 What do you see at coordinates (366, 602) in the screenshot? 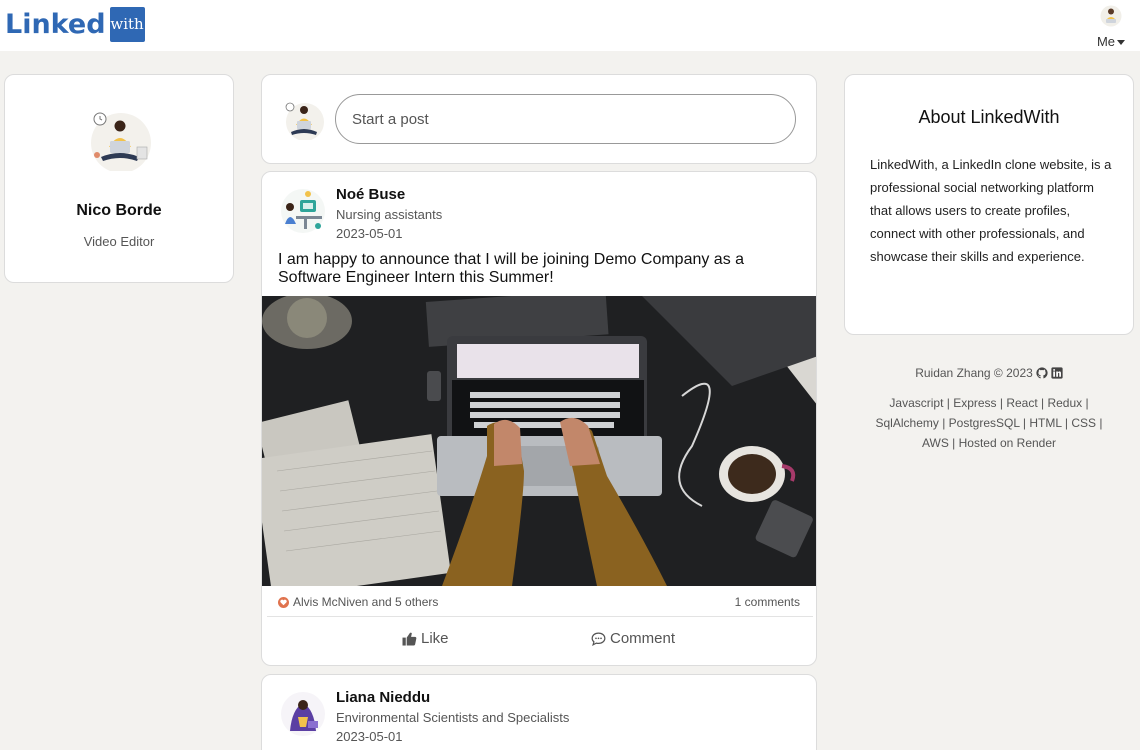
I see `reactions-text: Alvis McNiven and 5 others` at bounding box center [366, 602].